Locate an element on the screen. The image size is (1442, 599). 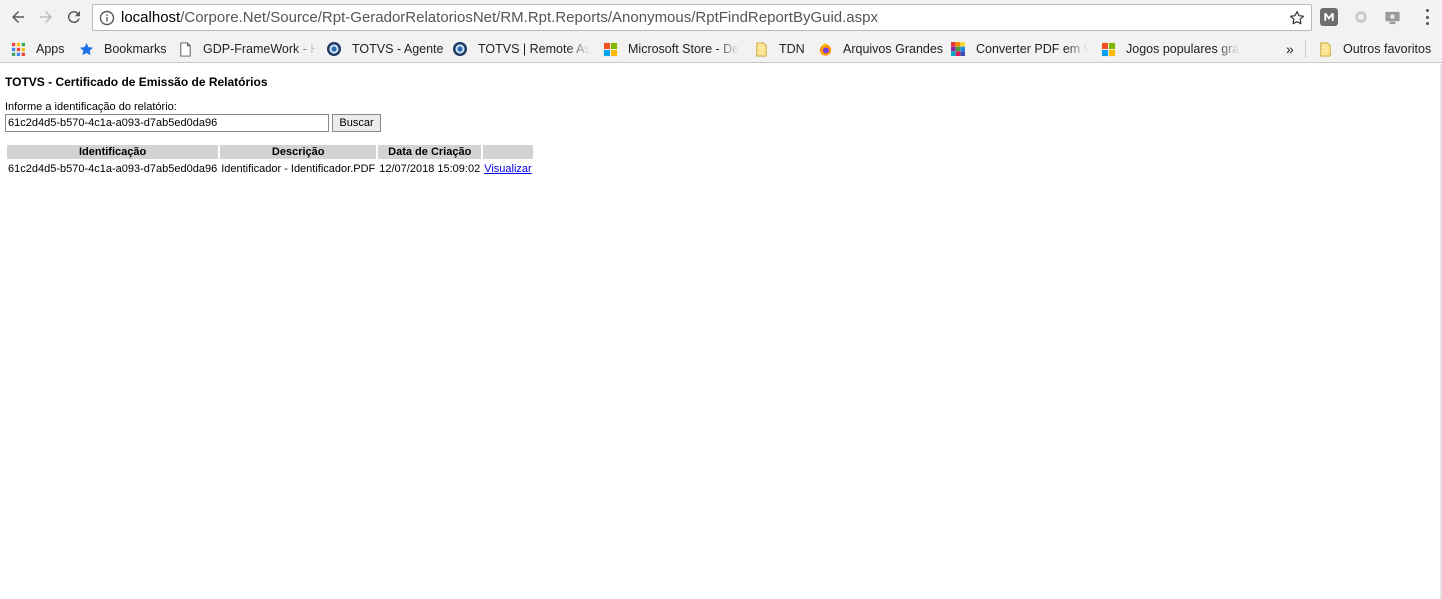
bookmarks-divider is located at coordinates (1305, 49).